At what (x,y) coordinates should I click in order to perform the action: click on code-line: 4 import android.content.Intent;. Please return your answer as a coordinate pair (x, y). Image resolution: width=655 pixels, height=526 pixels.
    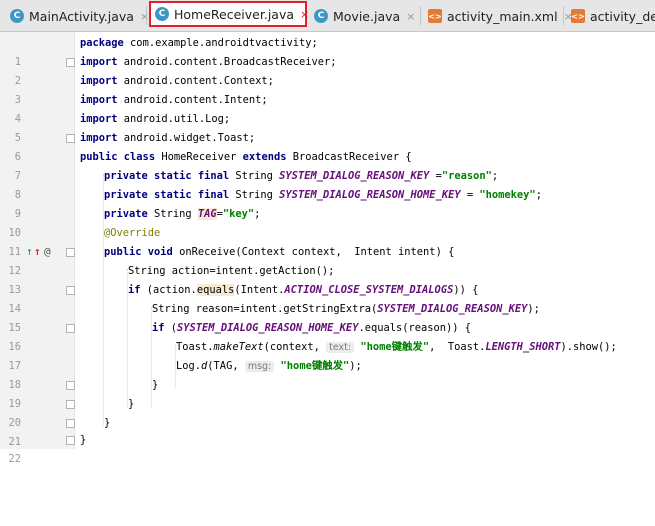
    Looking at the image, I should click on (327, 108).